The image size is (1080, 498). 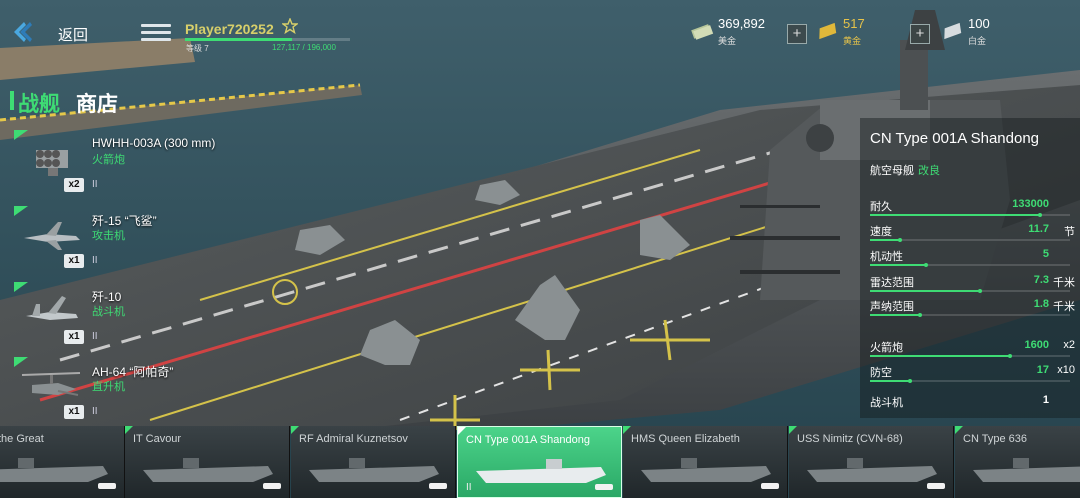 I want to click on currency-gold: 517 黄金, so click(x=855, y=31).